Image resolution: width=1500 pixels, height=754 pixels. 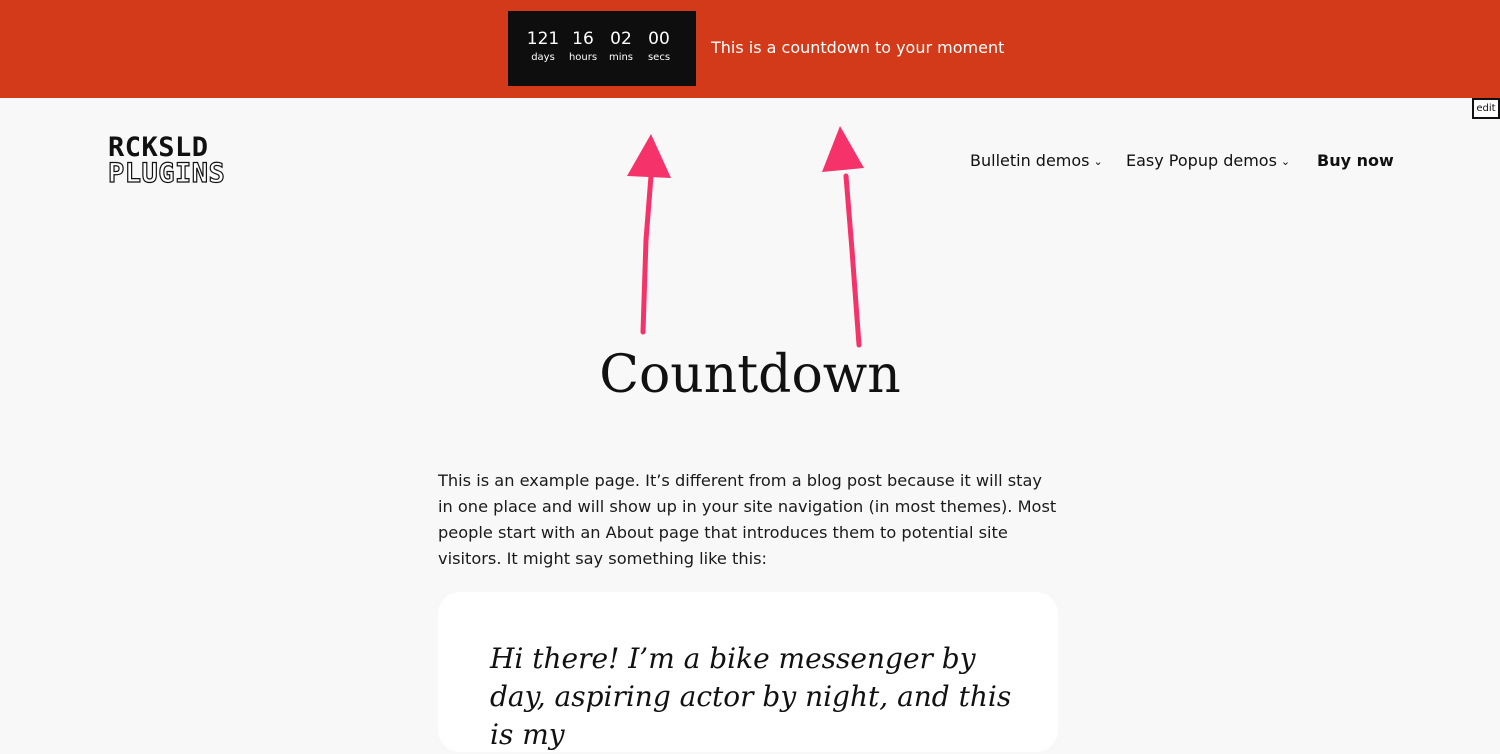 What do you see at coordinates (583, 57) in the screenshot?
I see `countdown-hours-label: hours` at bounding box center [583, 57].